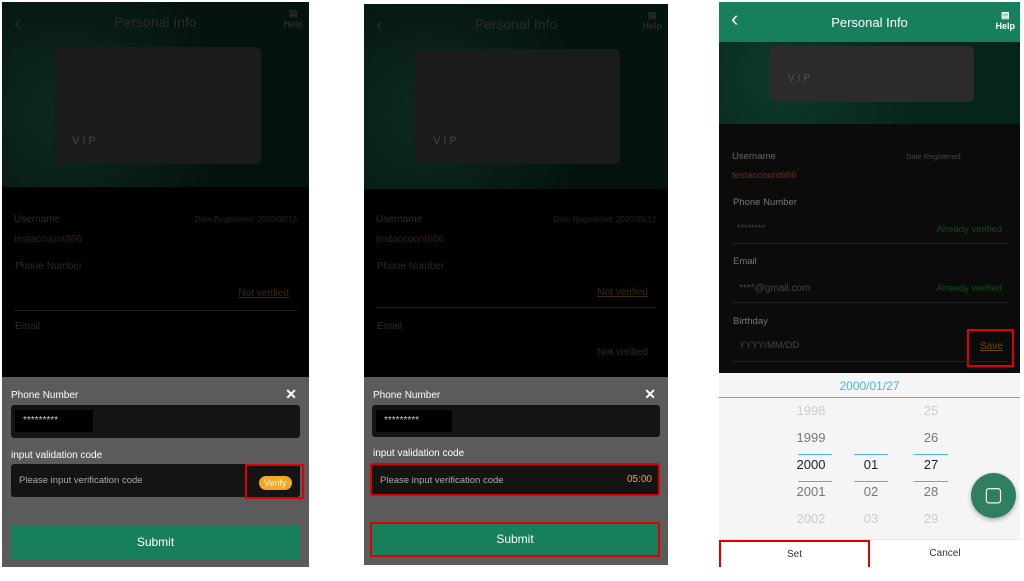  Describe the element at coordinates (515, 479) in the screenshot. I see `code-input: Please input verification code 05:00` at that location.